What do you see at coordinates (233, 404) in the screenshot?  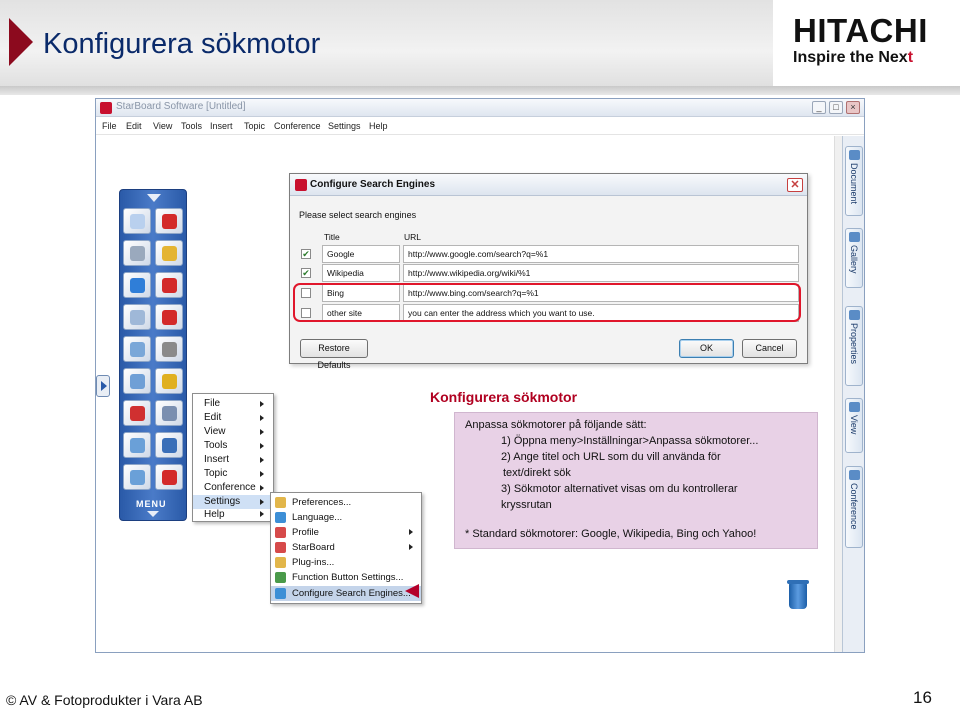 I see `popup-item-file: File` at bounding box center [233, 404].